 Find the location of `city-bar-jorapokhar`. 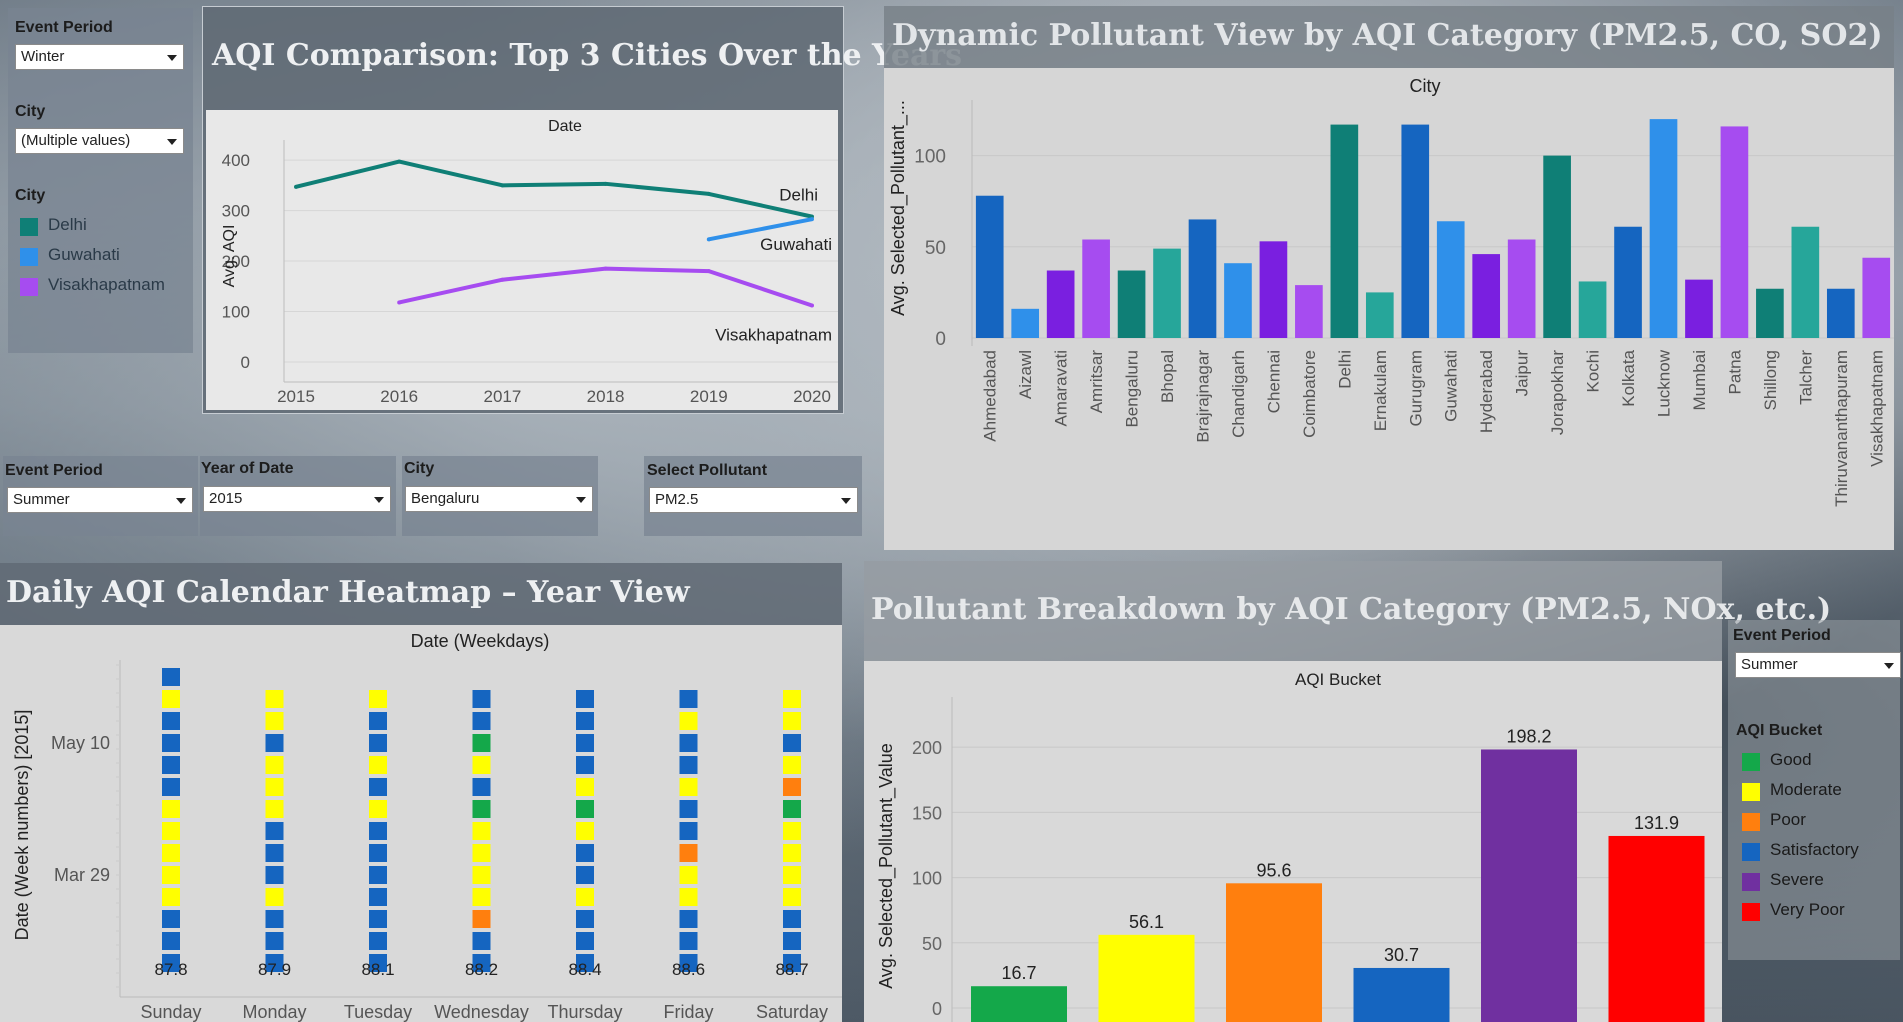

city-bar-jorapokhar is located at coordinates (1557, 246).